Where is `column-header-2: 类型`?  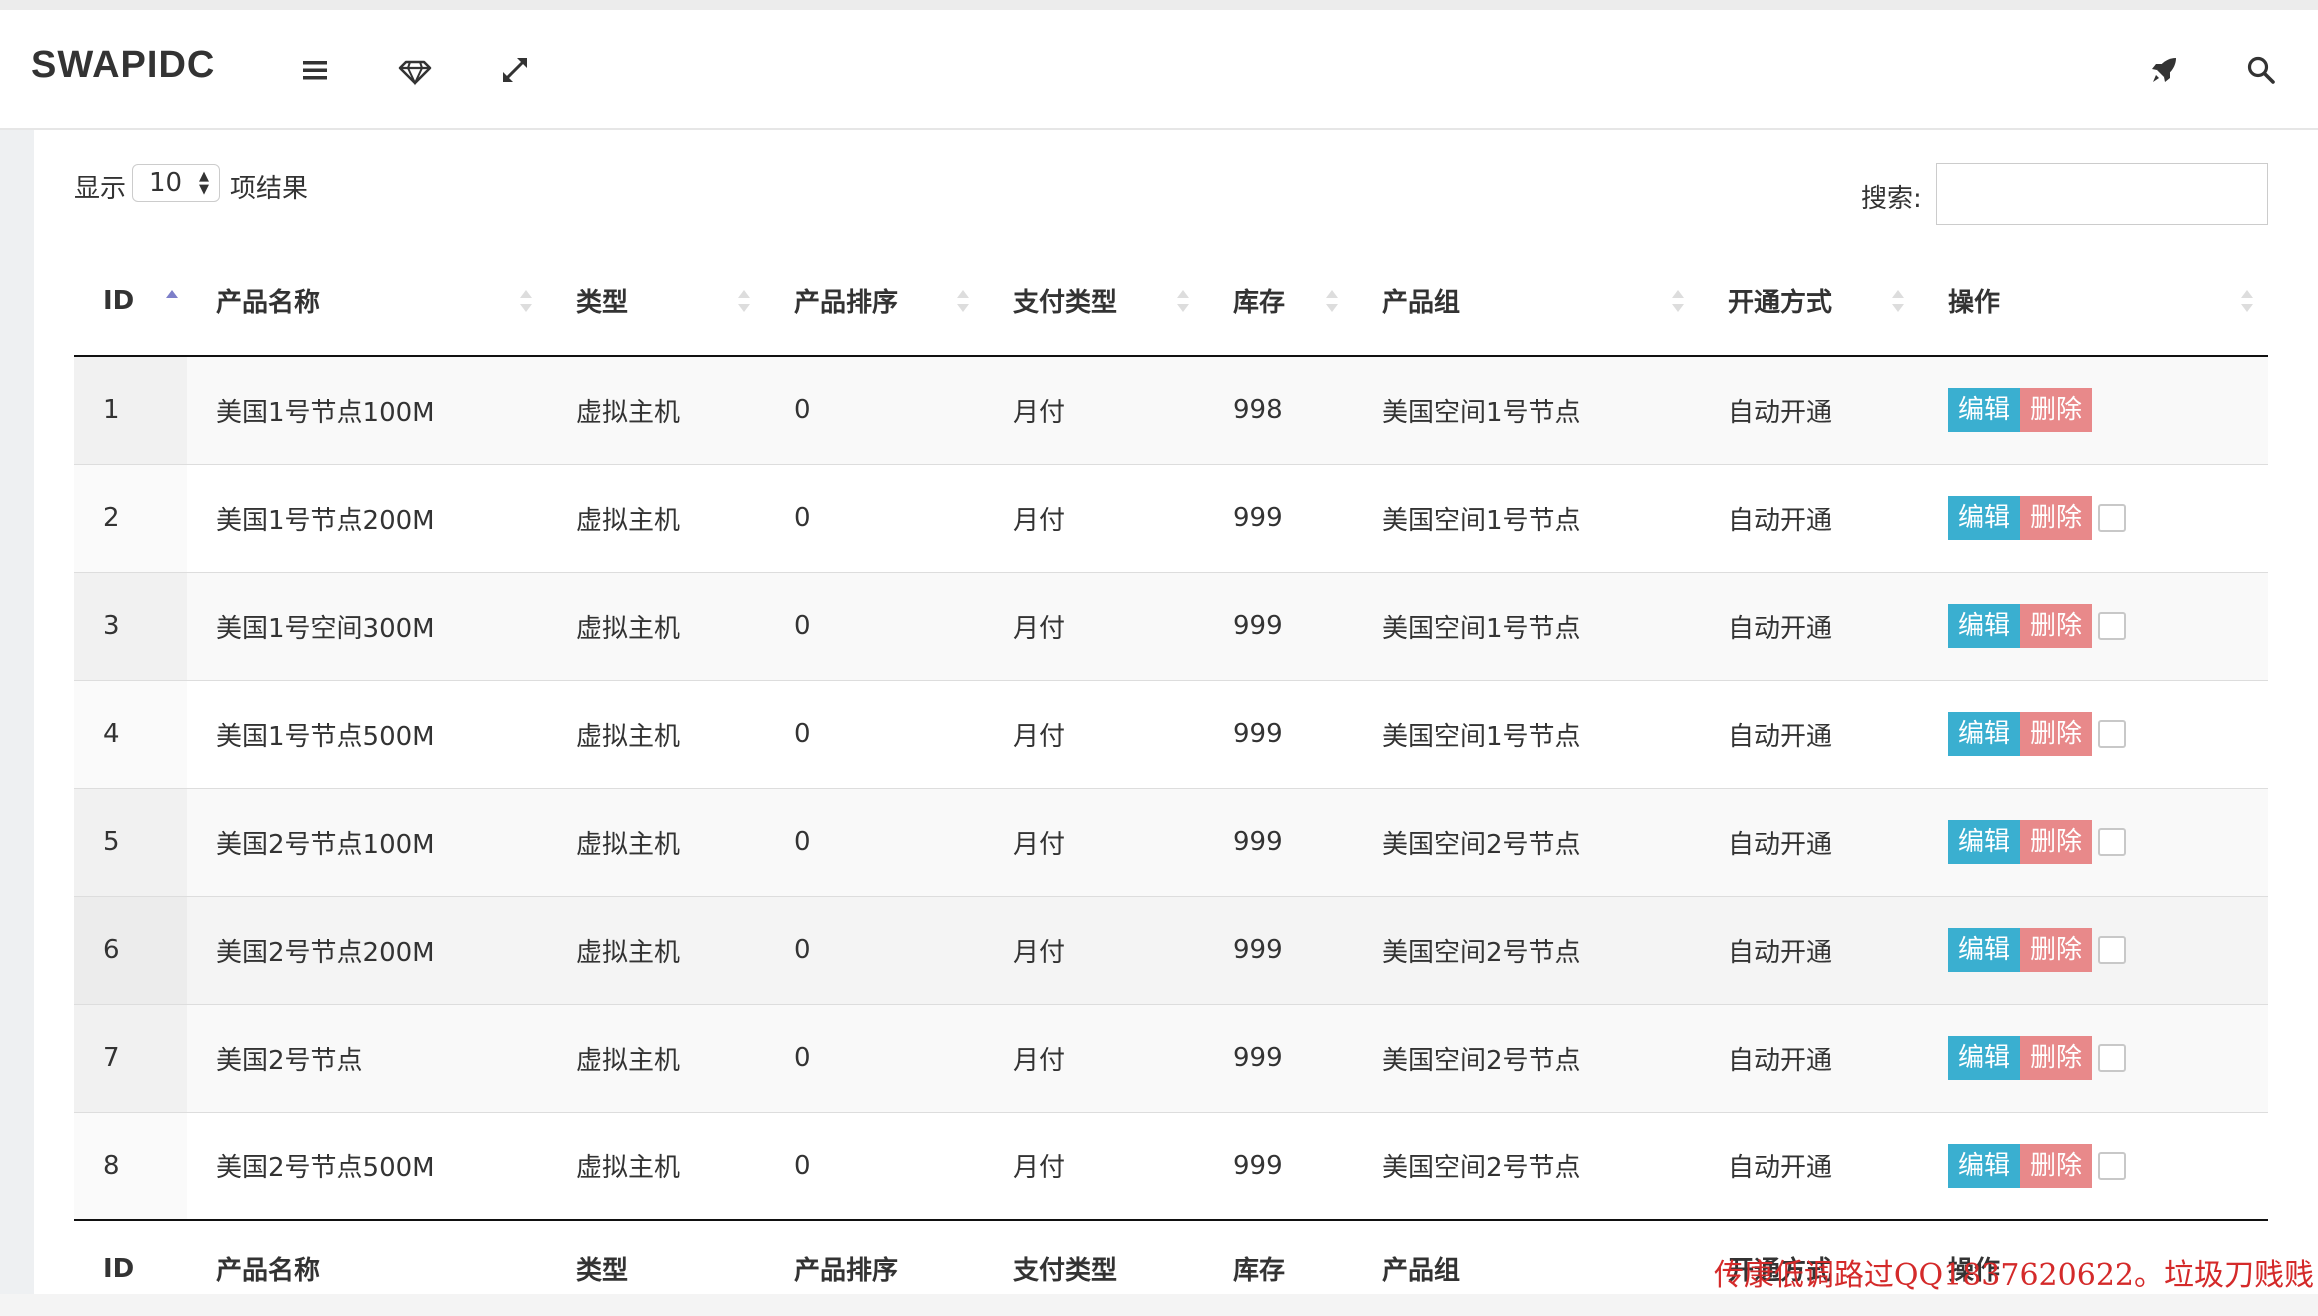 column-header-2: 类型 is located at coordinates (656, 301).